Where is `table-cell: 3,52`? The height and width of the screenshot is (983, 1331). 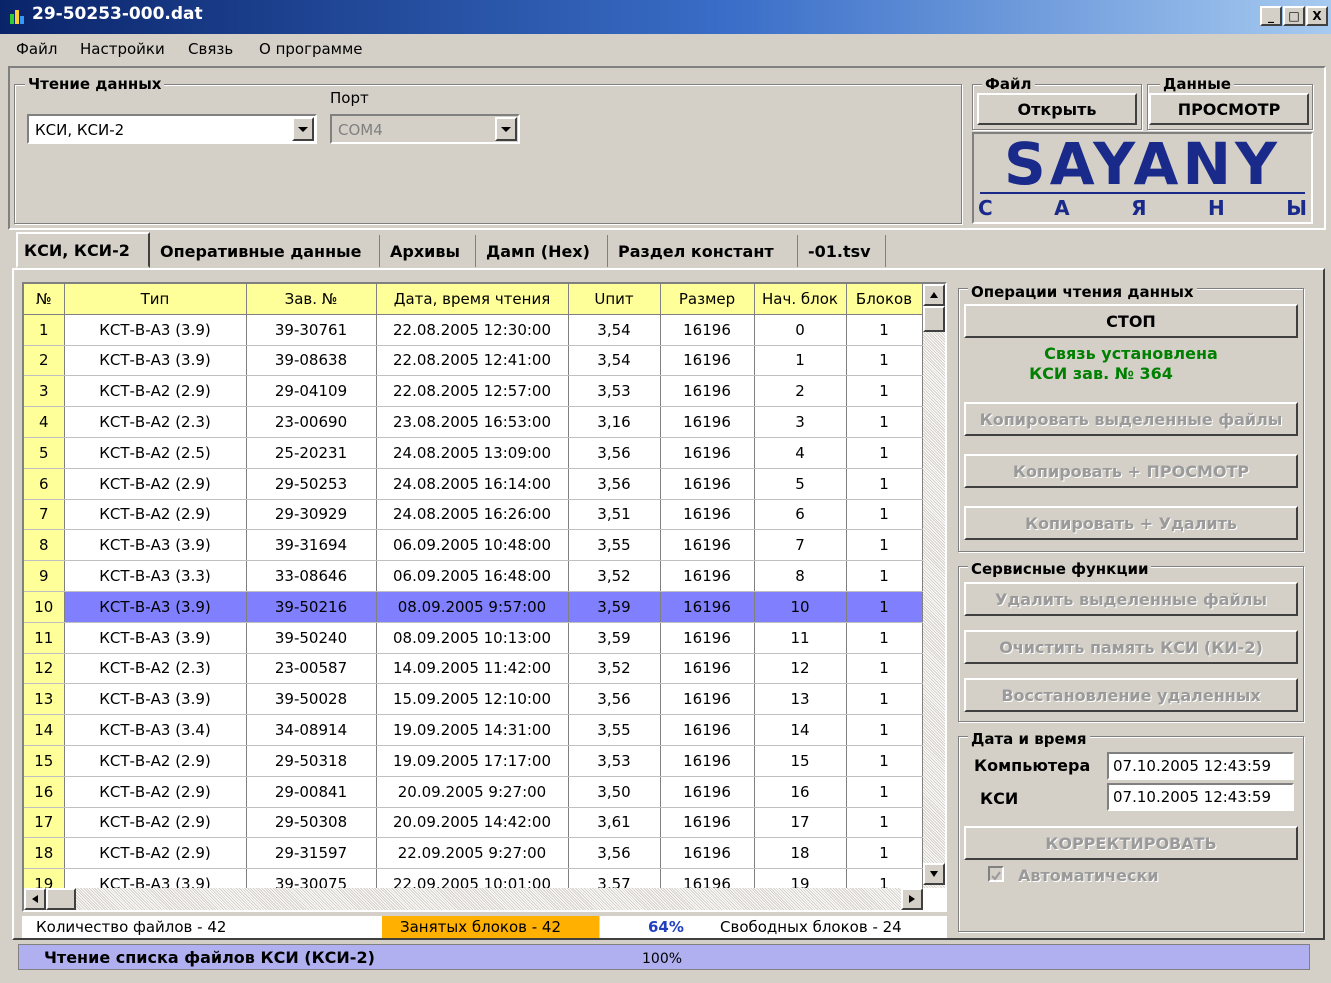 table-cell: 3,52 is located at coordinates (614, 576).